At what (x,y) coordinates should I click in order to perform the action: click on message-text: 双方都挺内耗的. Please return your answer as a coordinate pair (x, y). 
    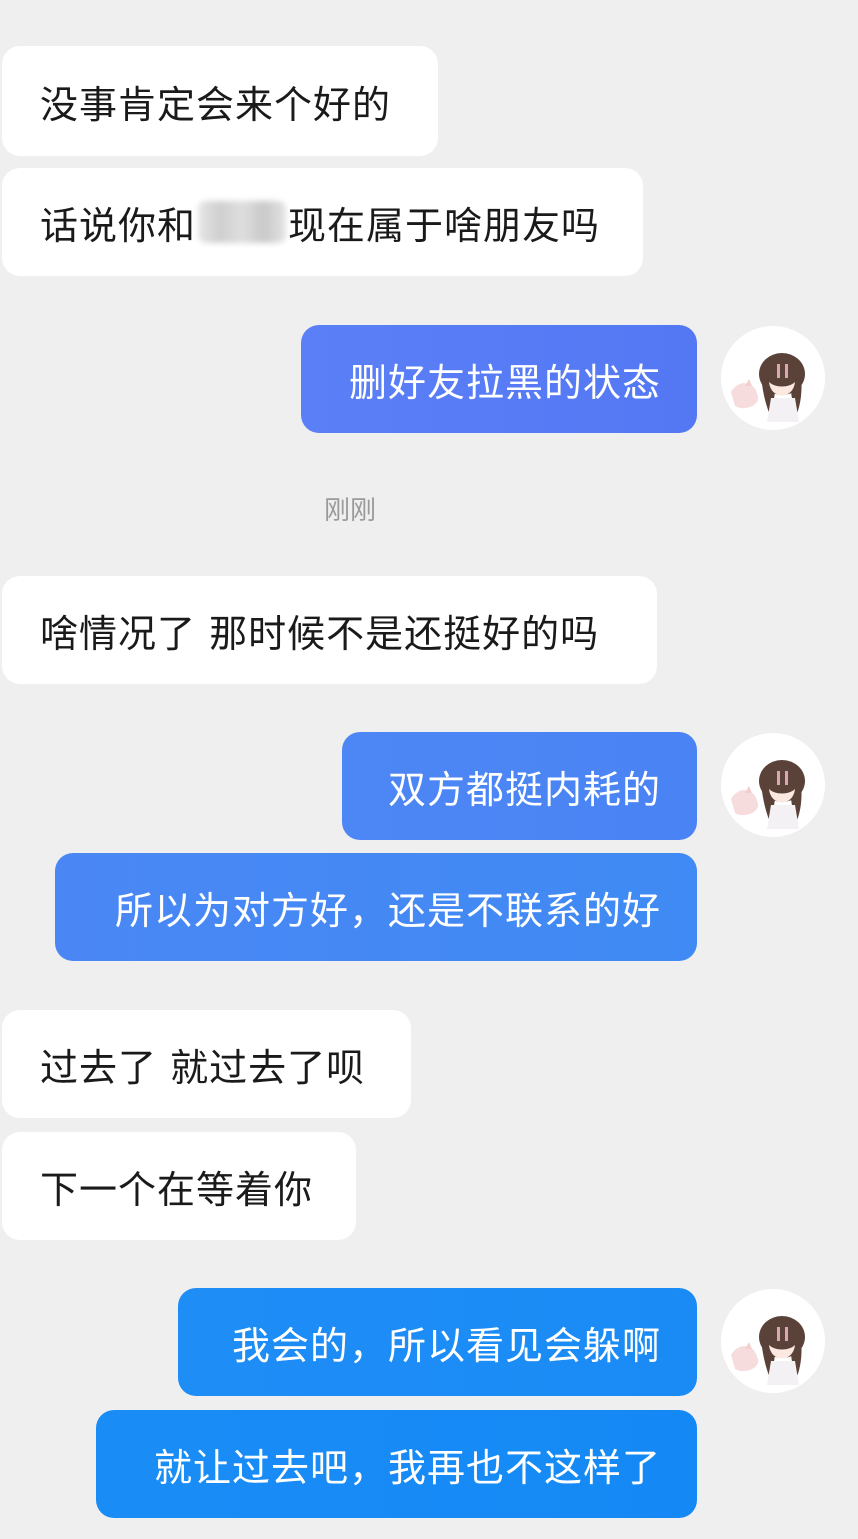
    Looking at the image, I should click on (524, 789).